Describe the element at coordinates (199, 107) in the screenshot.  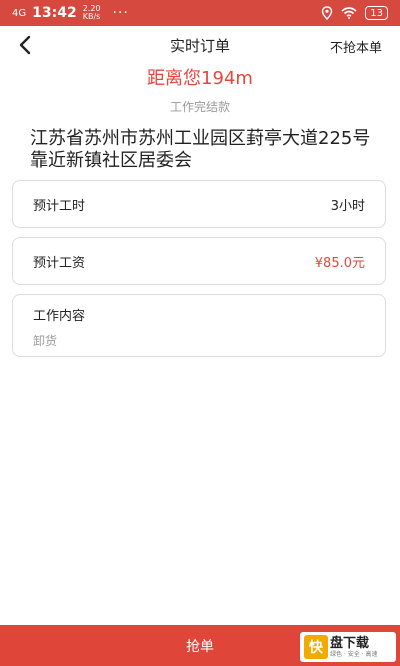
I see `order-type: 工作完结款` at that location.